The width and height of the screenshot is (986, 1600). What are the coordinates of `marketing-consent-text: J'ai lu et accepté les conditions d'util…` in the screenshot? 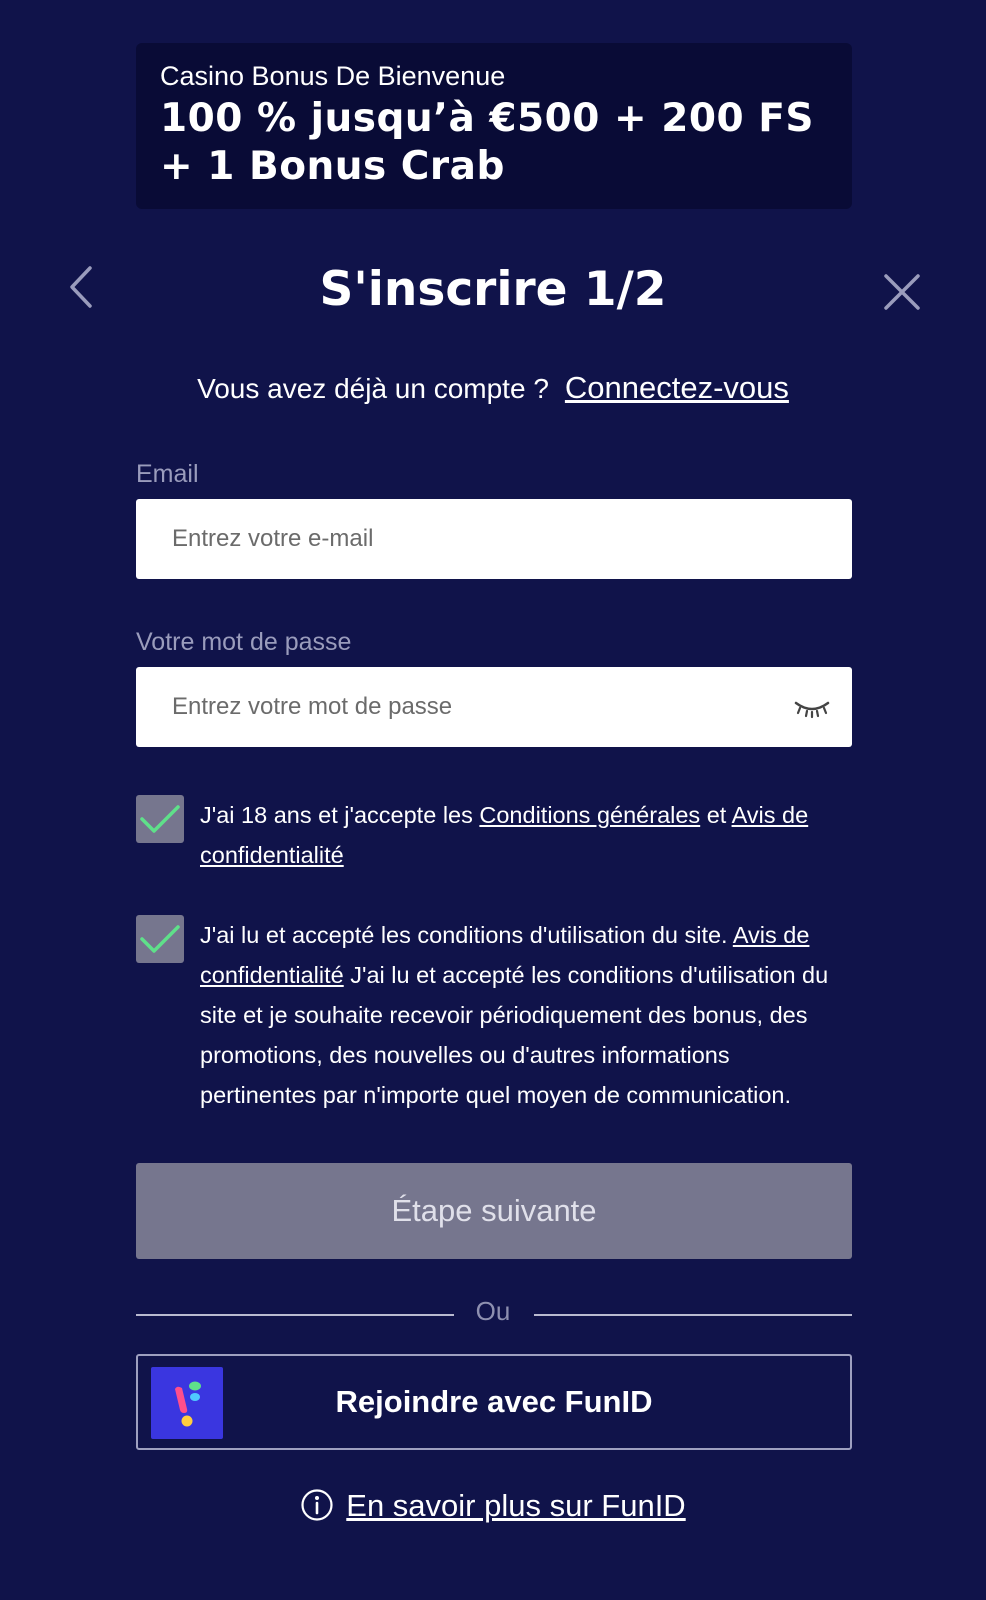 It's located at (526, 1015).